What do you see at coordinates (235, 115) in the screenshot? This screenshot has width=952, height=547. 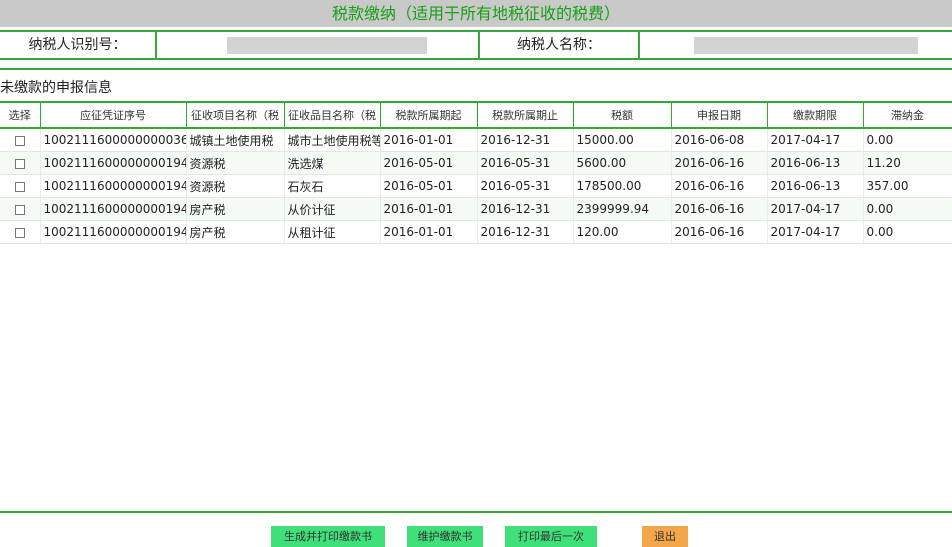 I see `col-item-name: 征收项目名称（税` at bounding box center [235, 115].